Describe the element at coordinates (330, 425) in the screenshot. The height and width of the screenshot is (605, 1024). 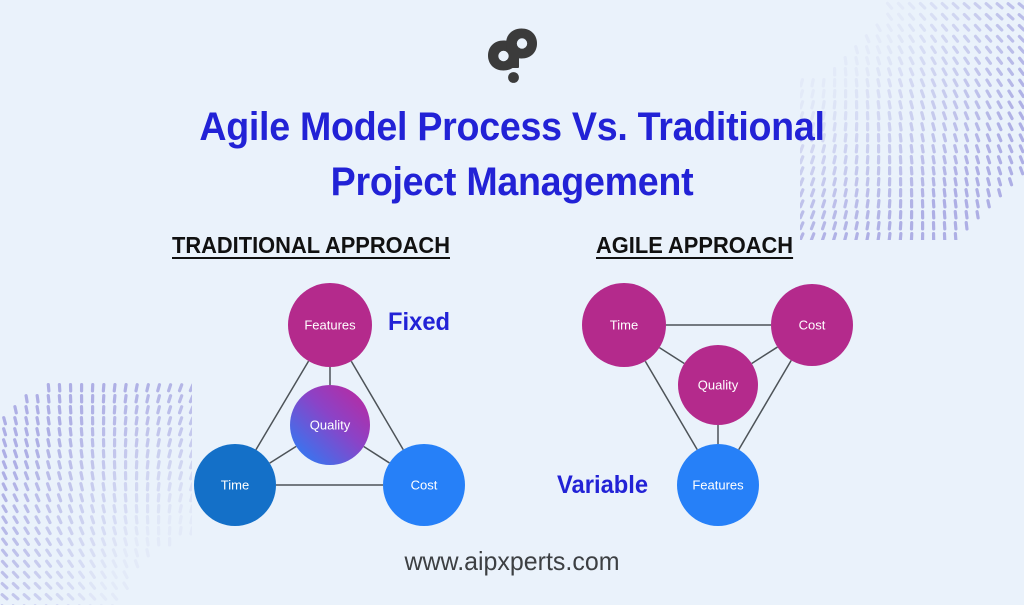
I see `node-traditional-quality: Quality` at that location.